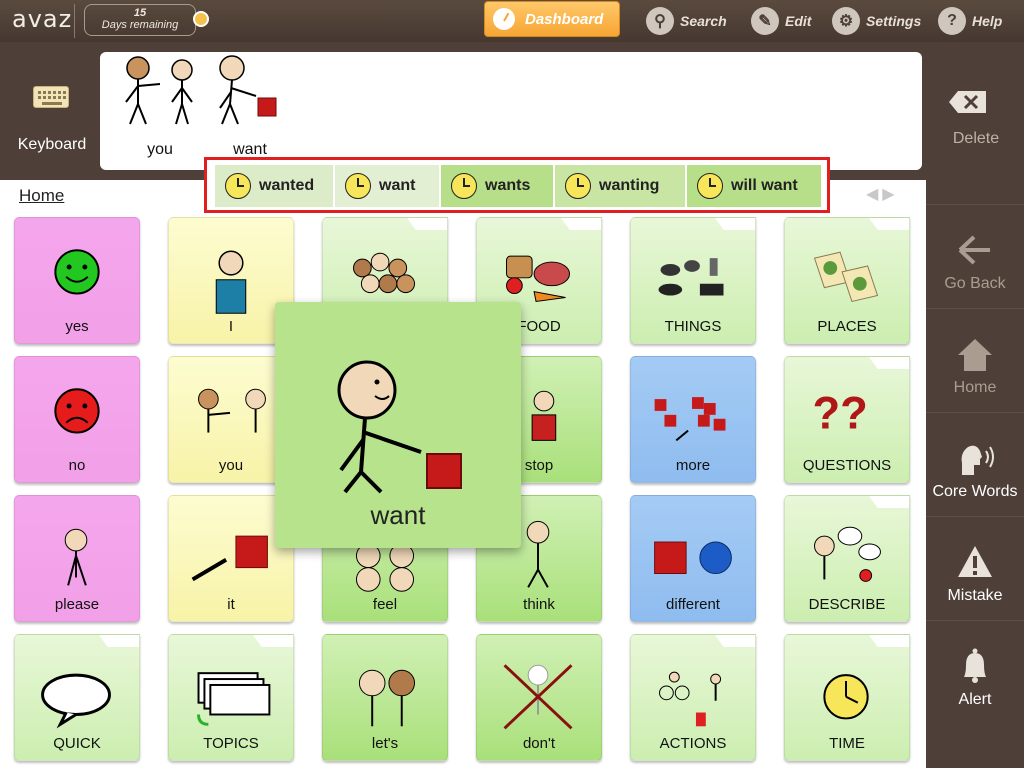  Describe the element at coordinates (987, 21) in the screenshot. I see `help-label: Help` at that location.